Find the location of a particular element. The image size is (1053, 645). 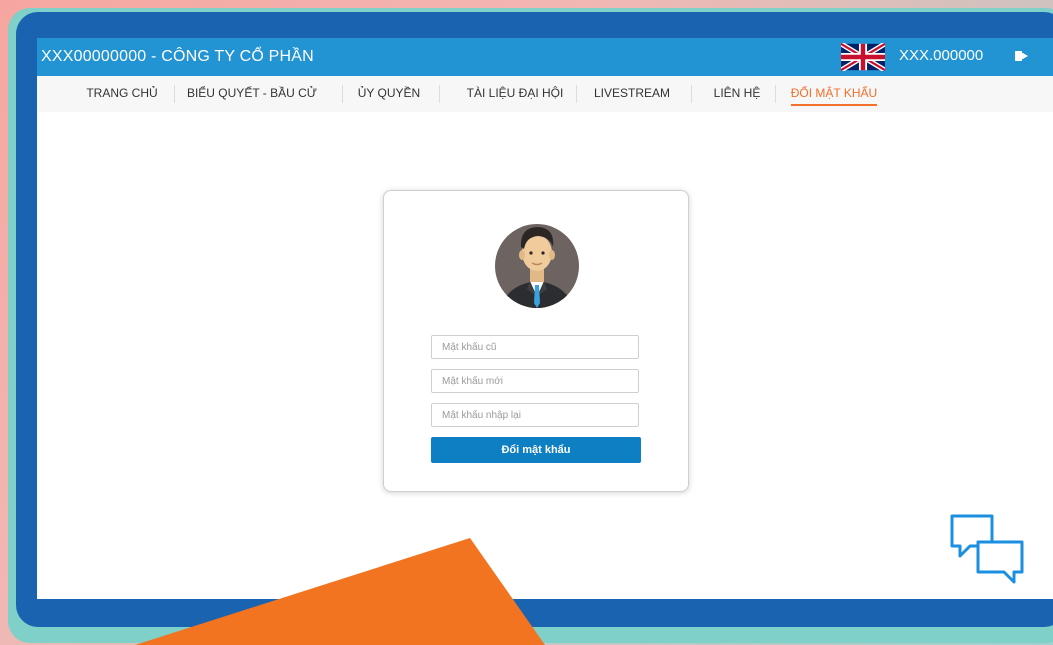

nav-item-label: BIỂU QUYẾT - BẦU CỬ is located at coordinates (252, 93).